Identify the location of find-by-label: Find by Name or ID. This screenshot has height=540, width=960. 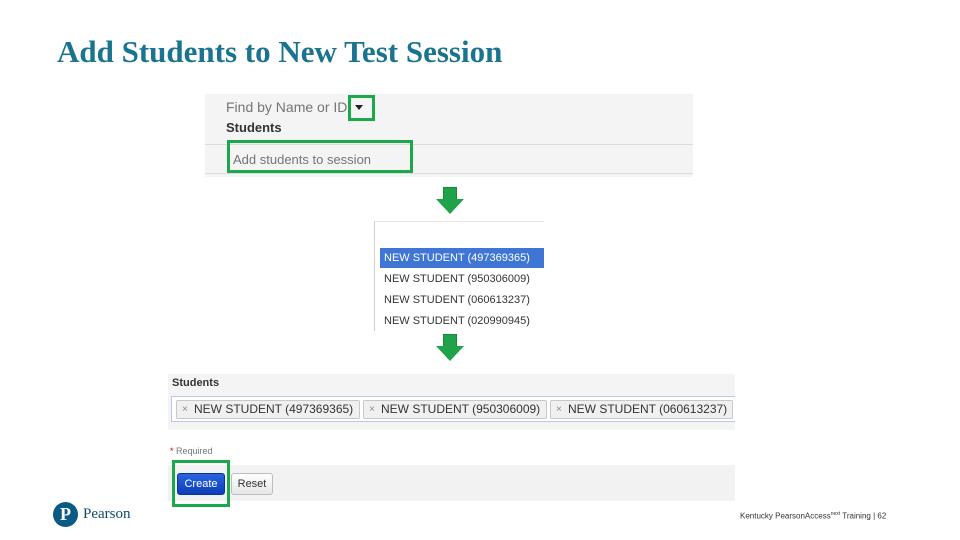
(287, 107).